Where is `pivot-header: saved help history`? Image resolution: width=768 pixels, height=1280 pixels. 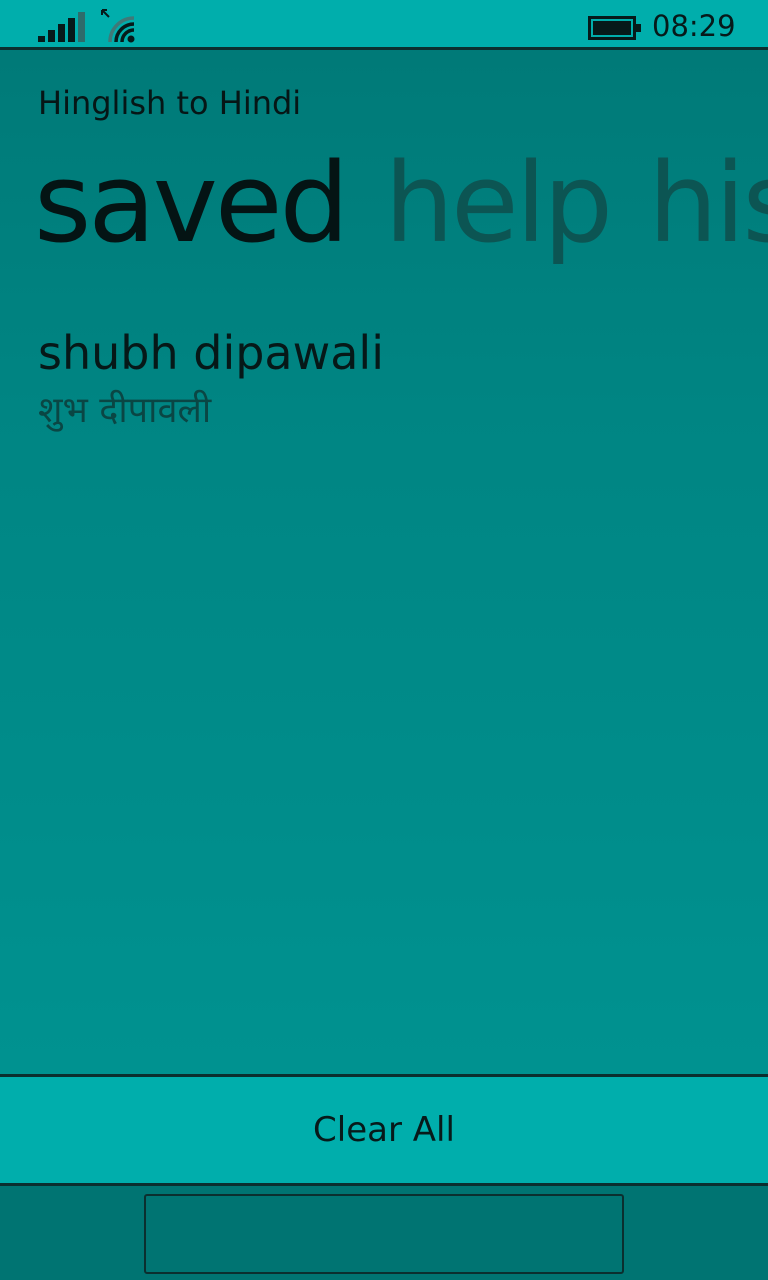
pivot-header: saved help history is located at coordinates (401, 203).